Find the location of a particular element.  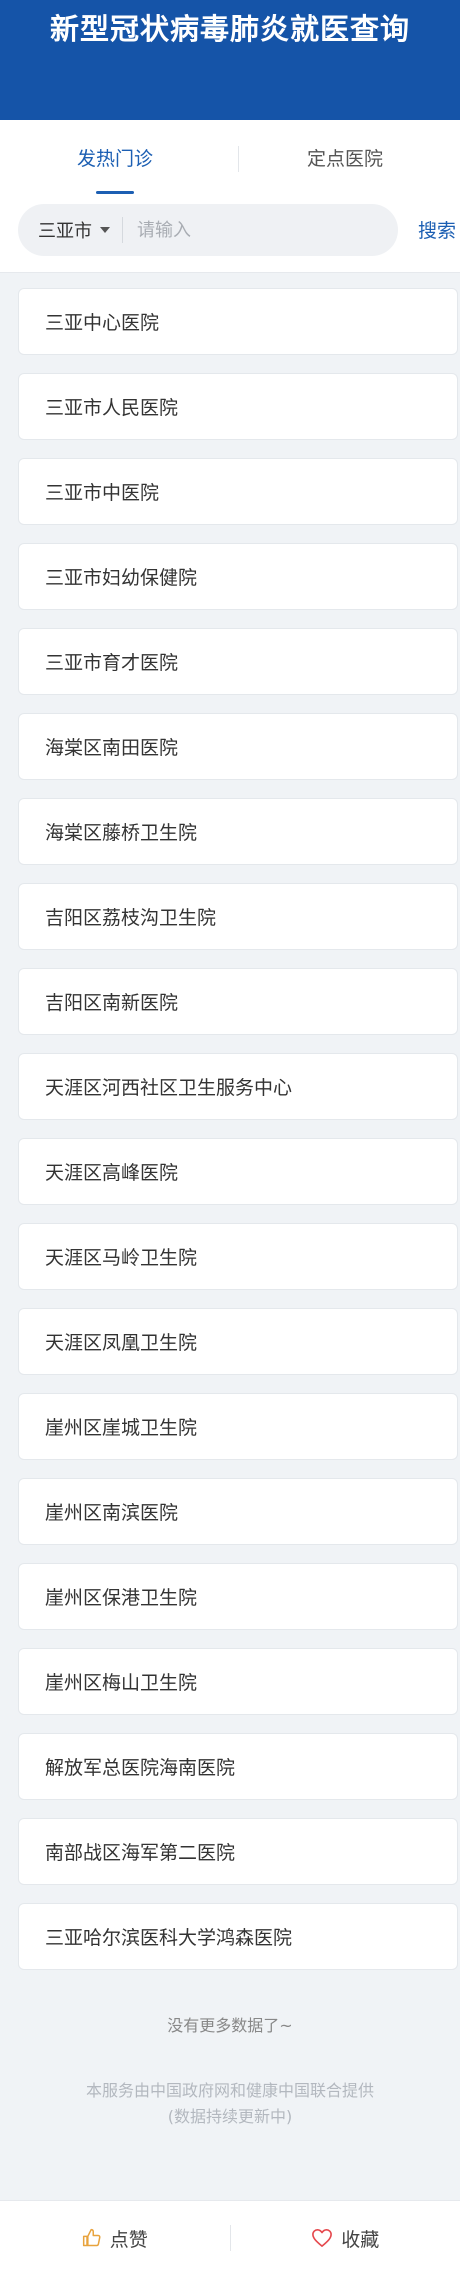

hospital-name: 崖州区保港卫生院 is located at coordinates (121, 1596).